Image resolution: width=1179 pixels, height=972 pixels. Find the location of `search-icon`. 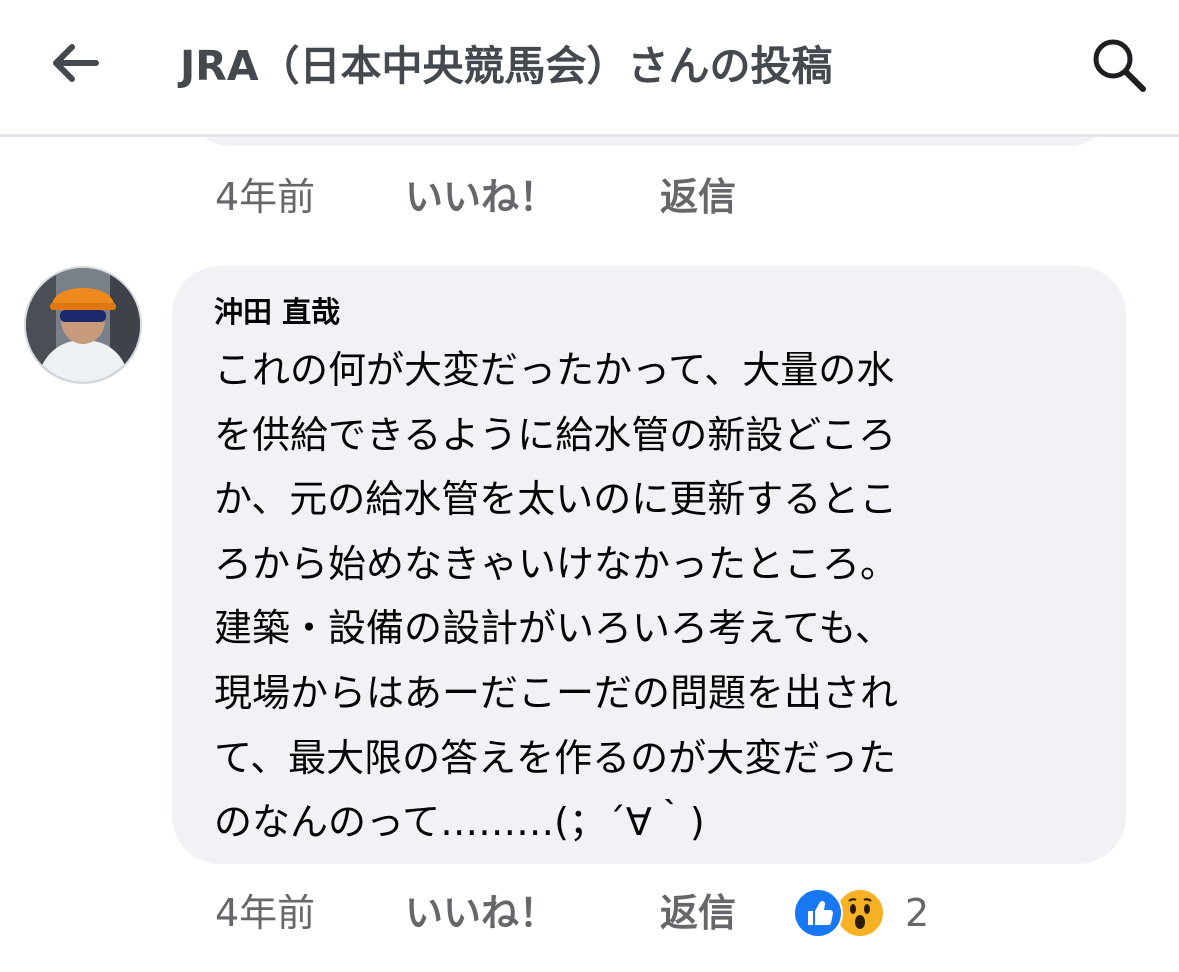

search-icon is located at coordinates (1119, 65).